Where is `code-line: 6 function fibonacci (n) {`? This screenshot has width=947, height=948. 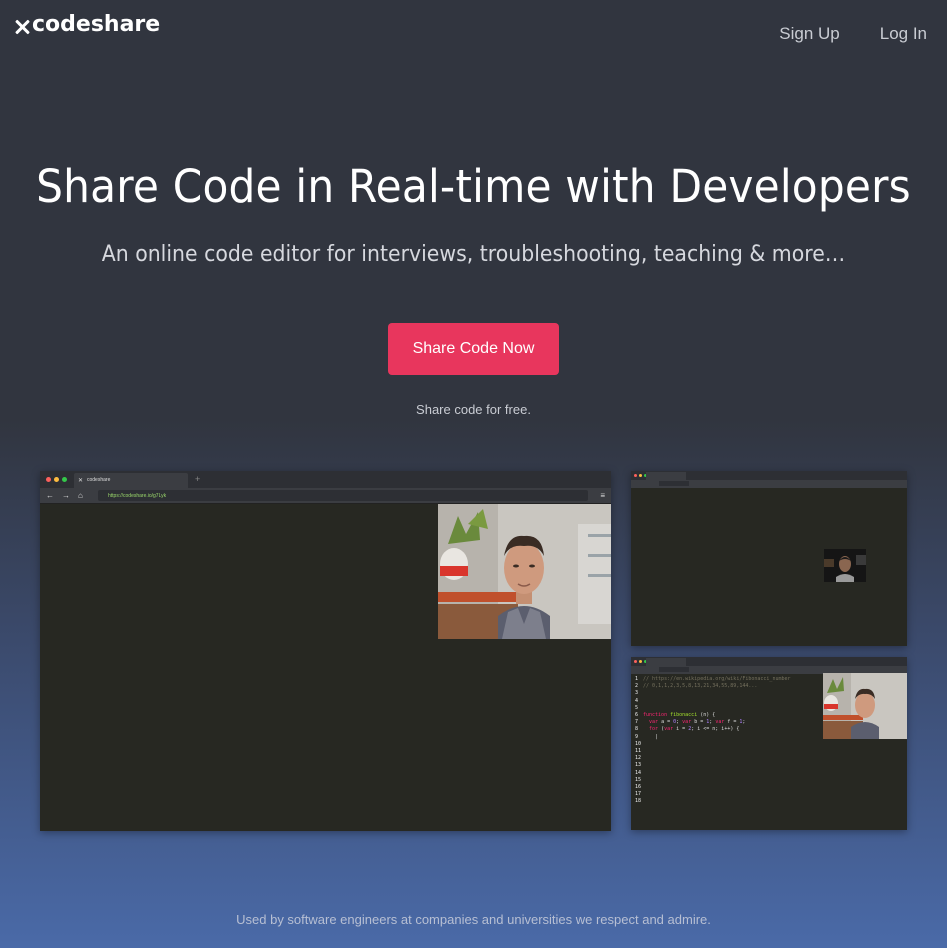 code-line: 6 function fibonacci (n) { is located at coordinates (713, 715).